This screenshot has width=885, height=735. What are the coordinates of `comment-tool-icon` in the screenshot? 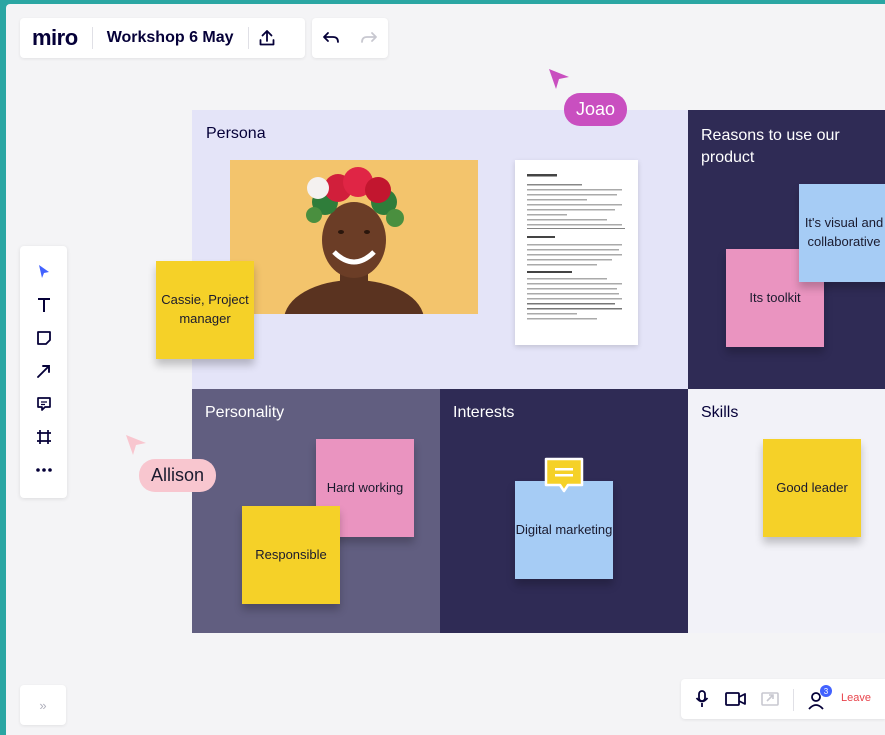 It's located at (43, 404).